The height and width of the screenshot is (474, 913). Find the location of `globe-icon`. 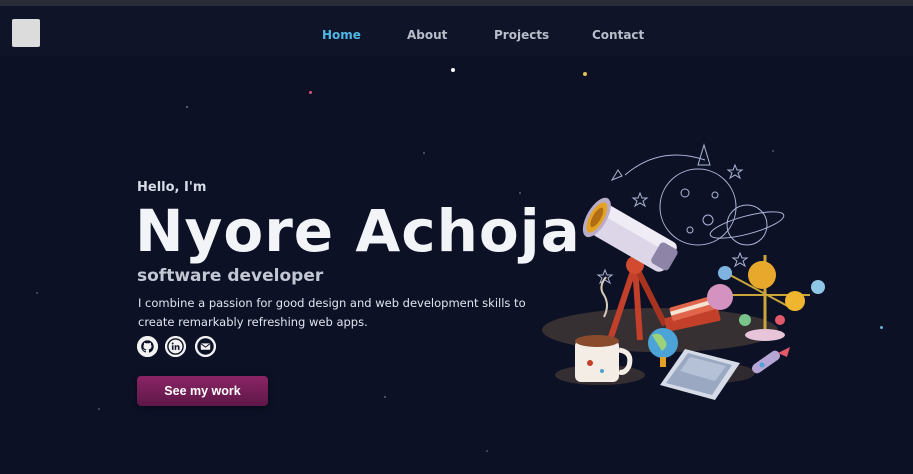

globe-icon is located at coordinates (663, 347).